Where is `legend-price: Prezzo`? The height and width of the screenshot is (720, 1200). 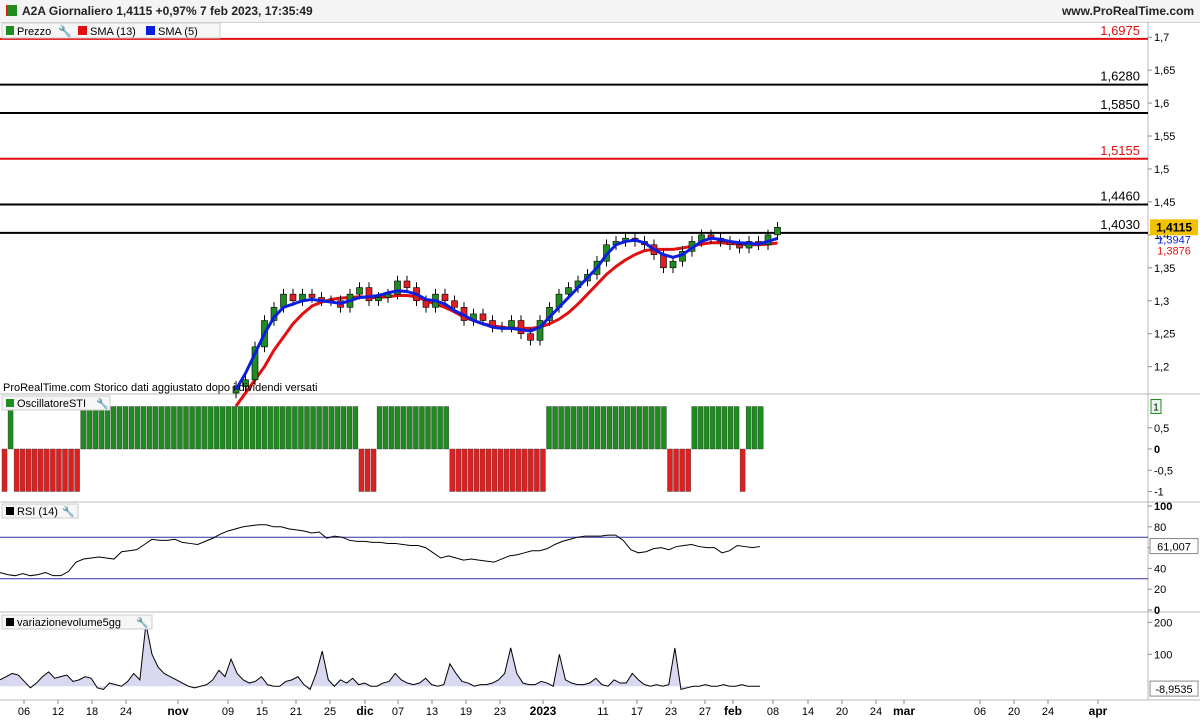
legend-price: Prezzo is located at coordinates (34, 32).